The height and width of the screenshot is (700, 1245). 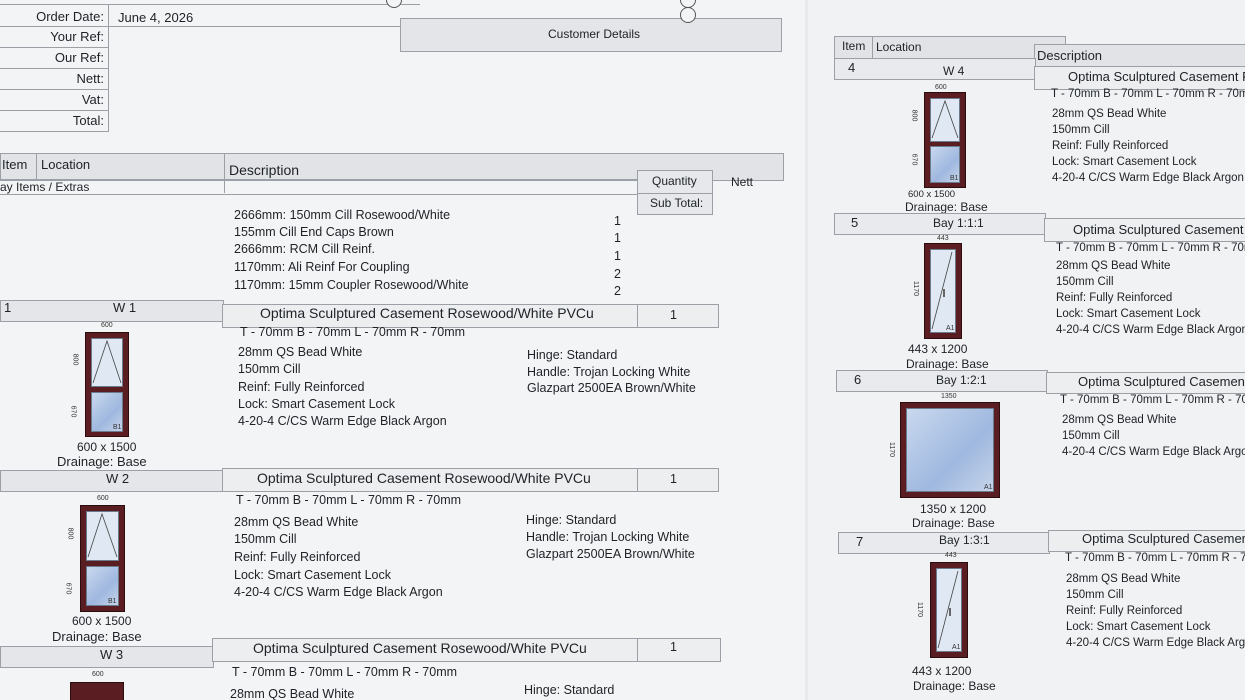 I want to click on product-title: Optima Sculptured Casement Ros, so click(x=1156, y=76).